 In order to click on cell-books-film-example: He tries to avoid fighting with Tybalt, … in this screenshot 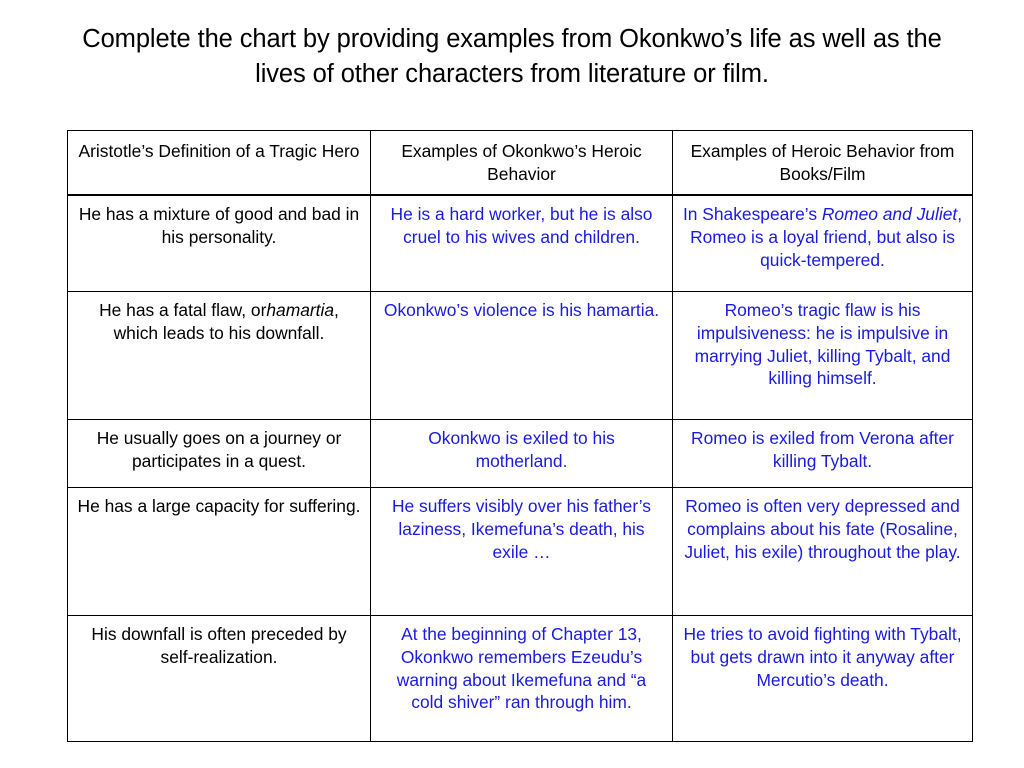, I will do `click(822, 679)`.